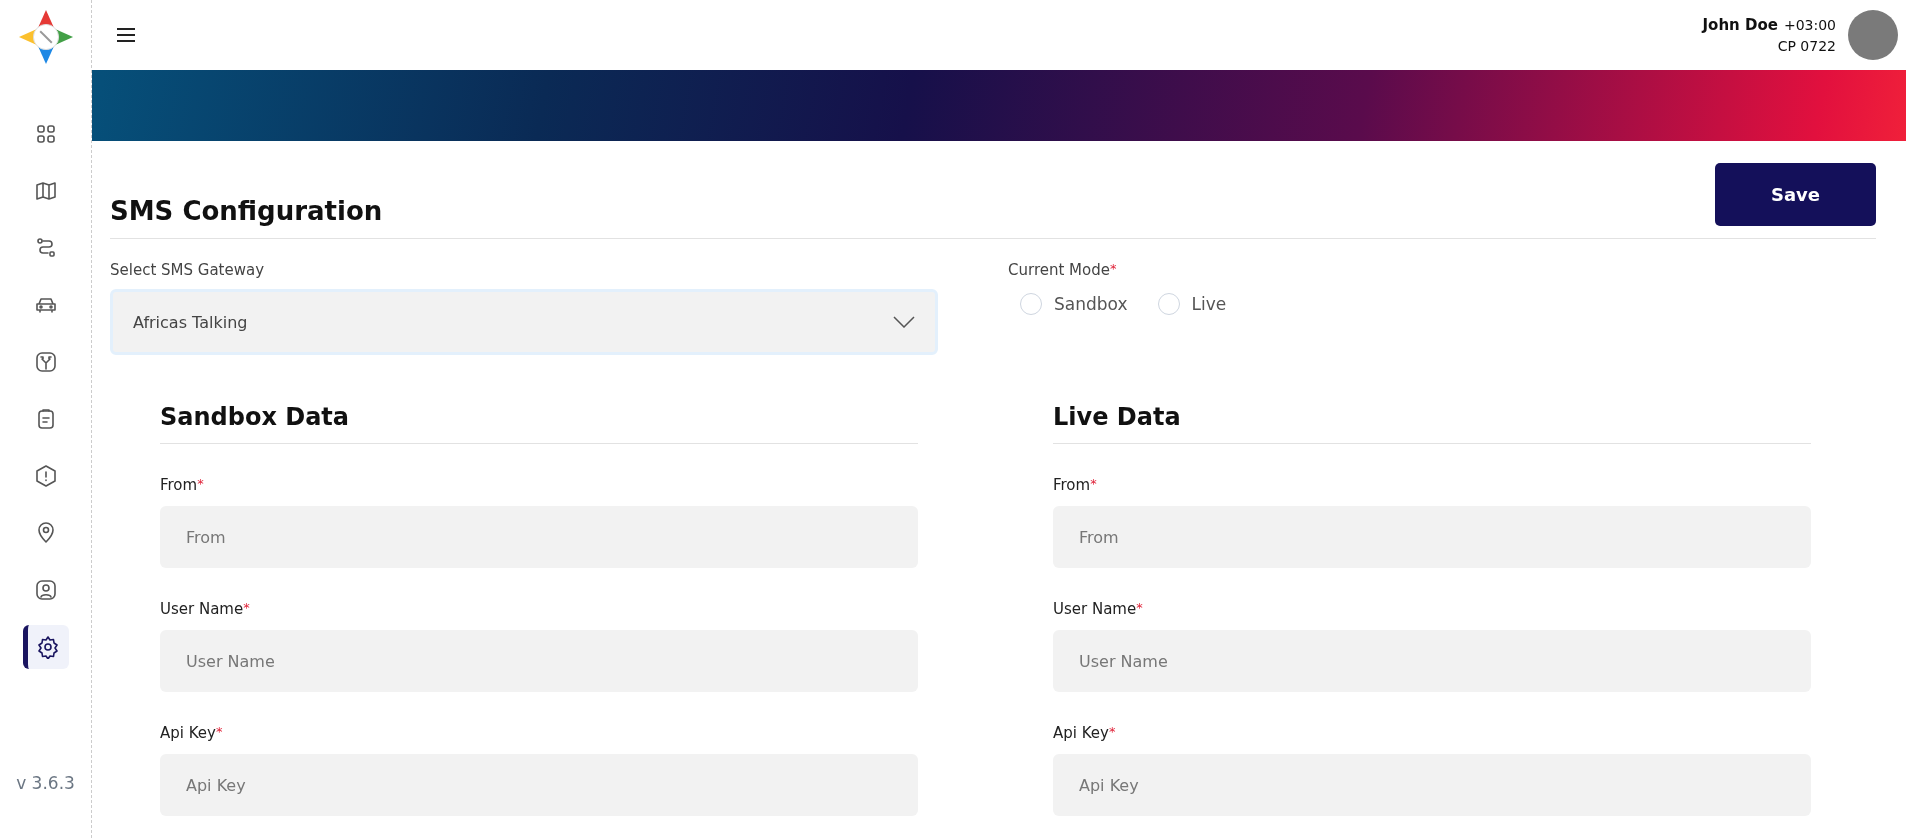  I want to click on avatar, so click(1873, 35).